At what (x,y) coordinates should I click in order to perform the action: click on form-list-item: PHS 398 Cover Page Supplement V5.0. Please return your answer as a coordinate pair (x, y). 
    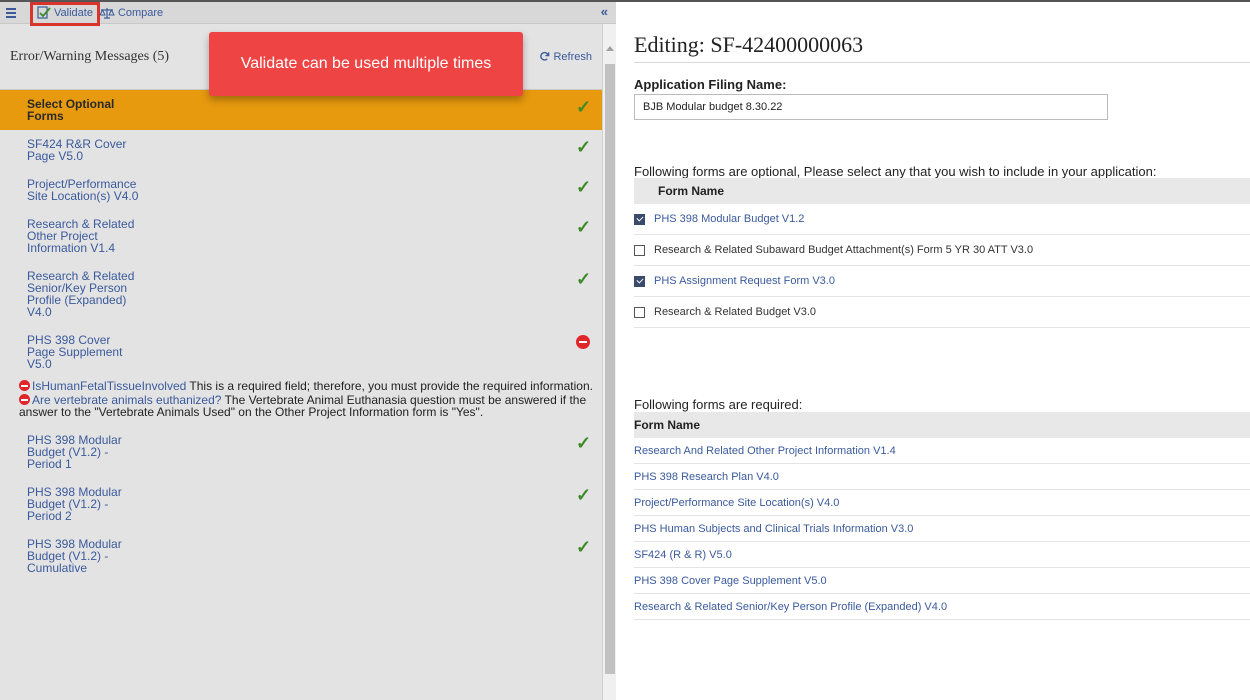
    Looking at the image, I should click on (301, 352).